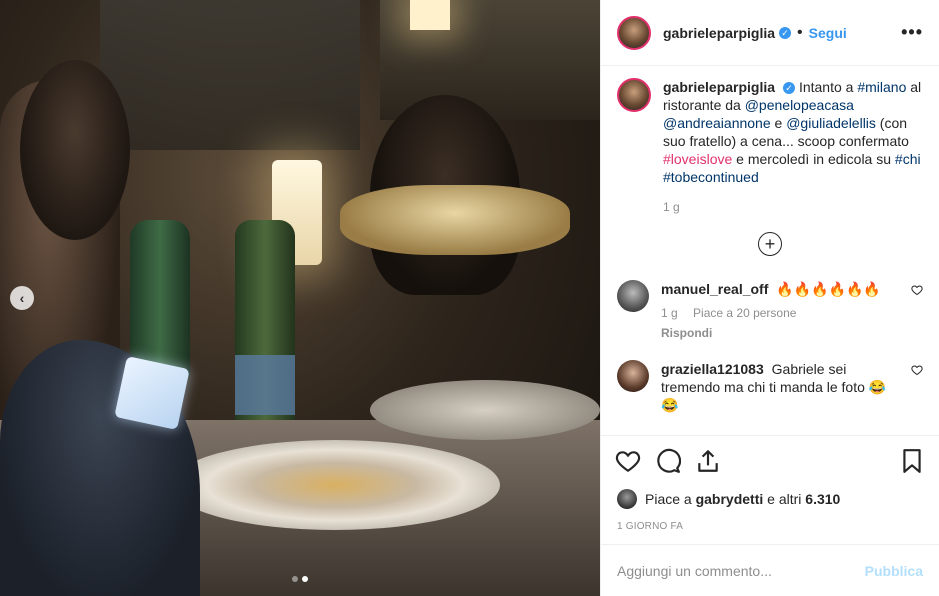 This screenshot has width=939, height=596. Describe the element at coordinates (912, 32) in the screenshot. I see `more-options-icon: •••` at that location.